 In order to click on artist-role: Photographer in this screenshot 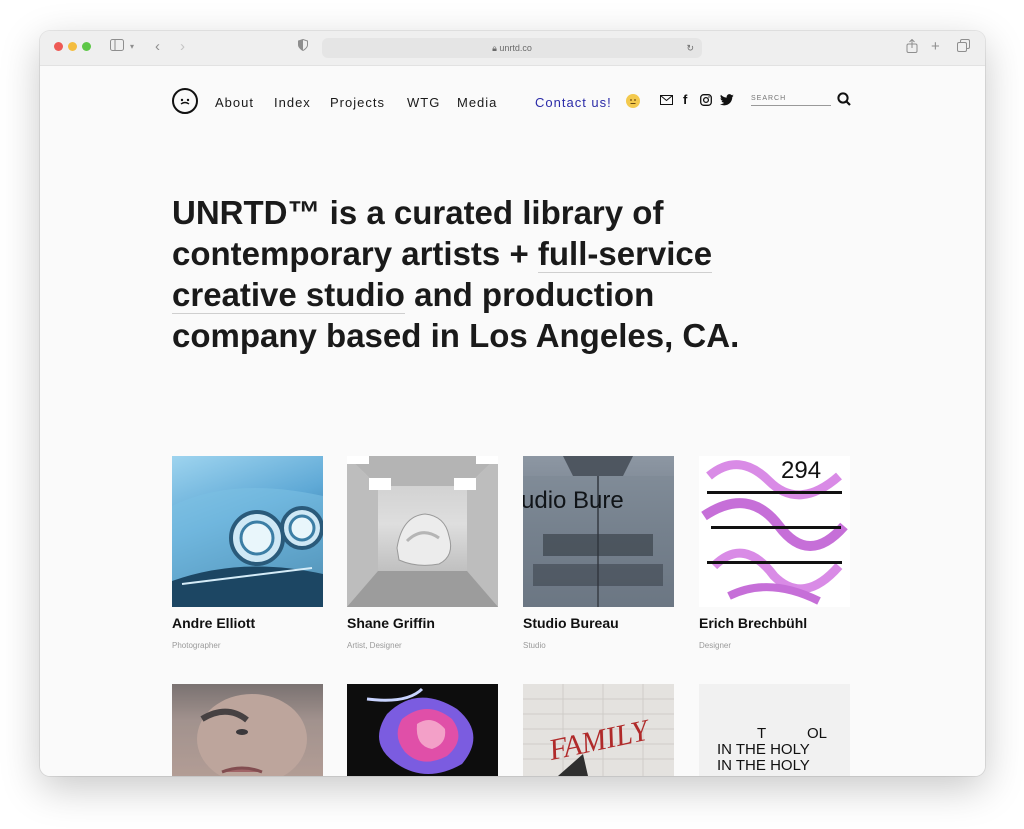, I will do `click(196, 645)`.